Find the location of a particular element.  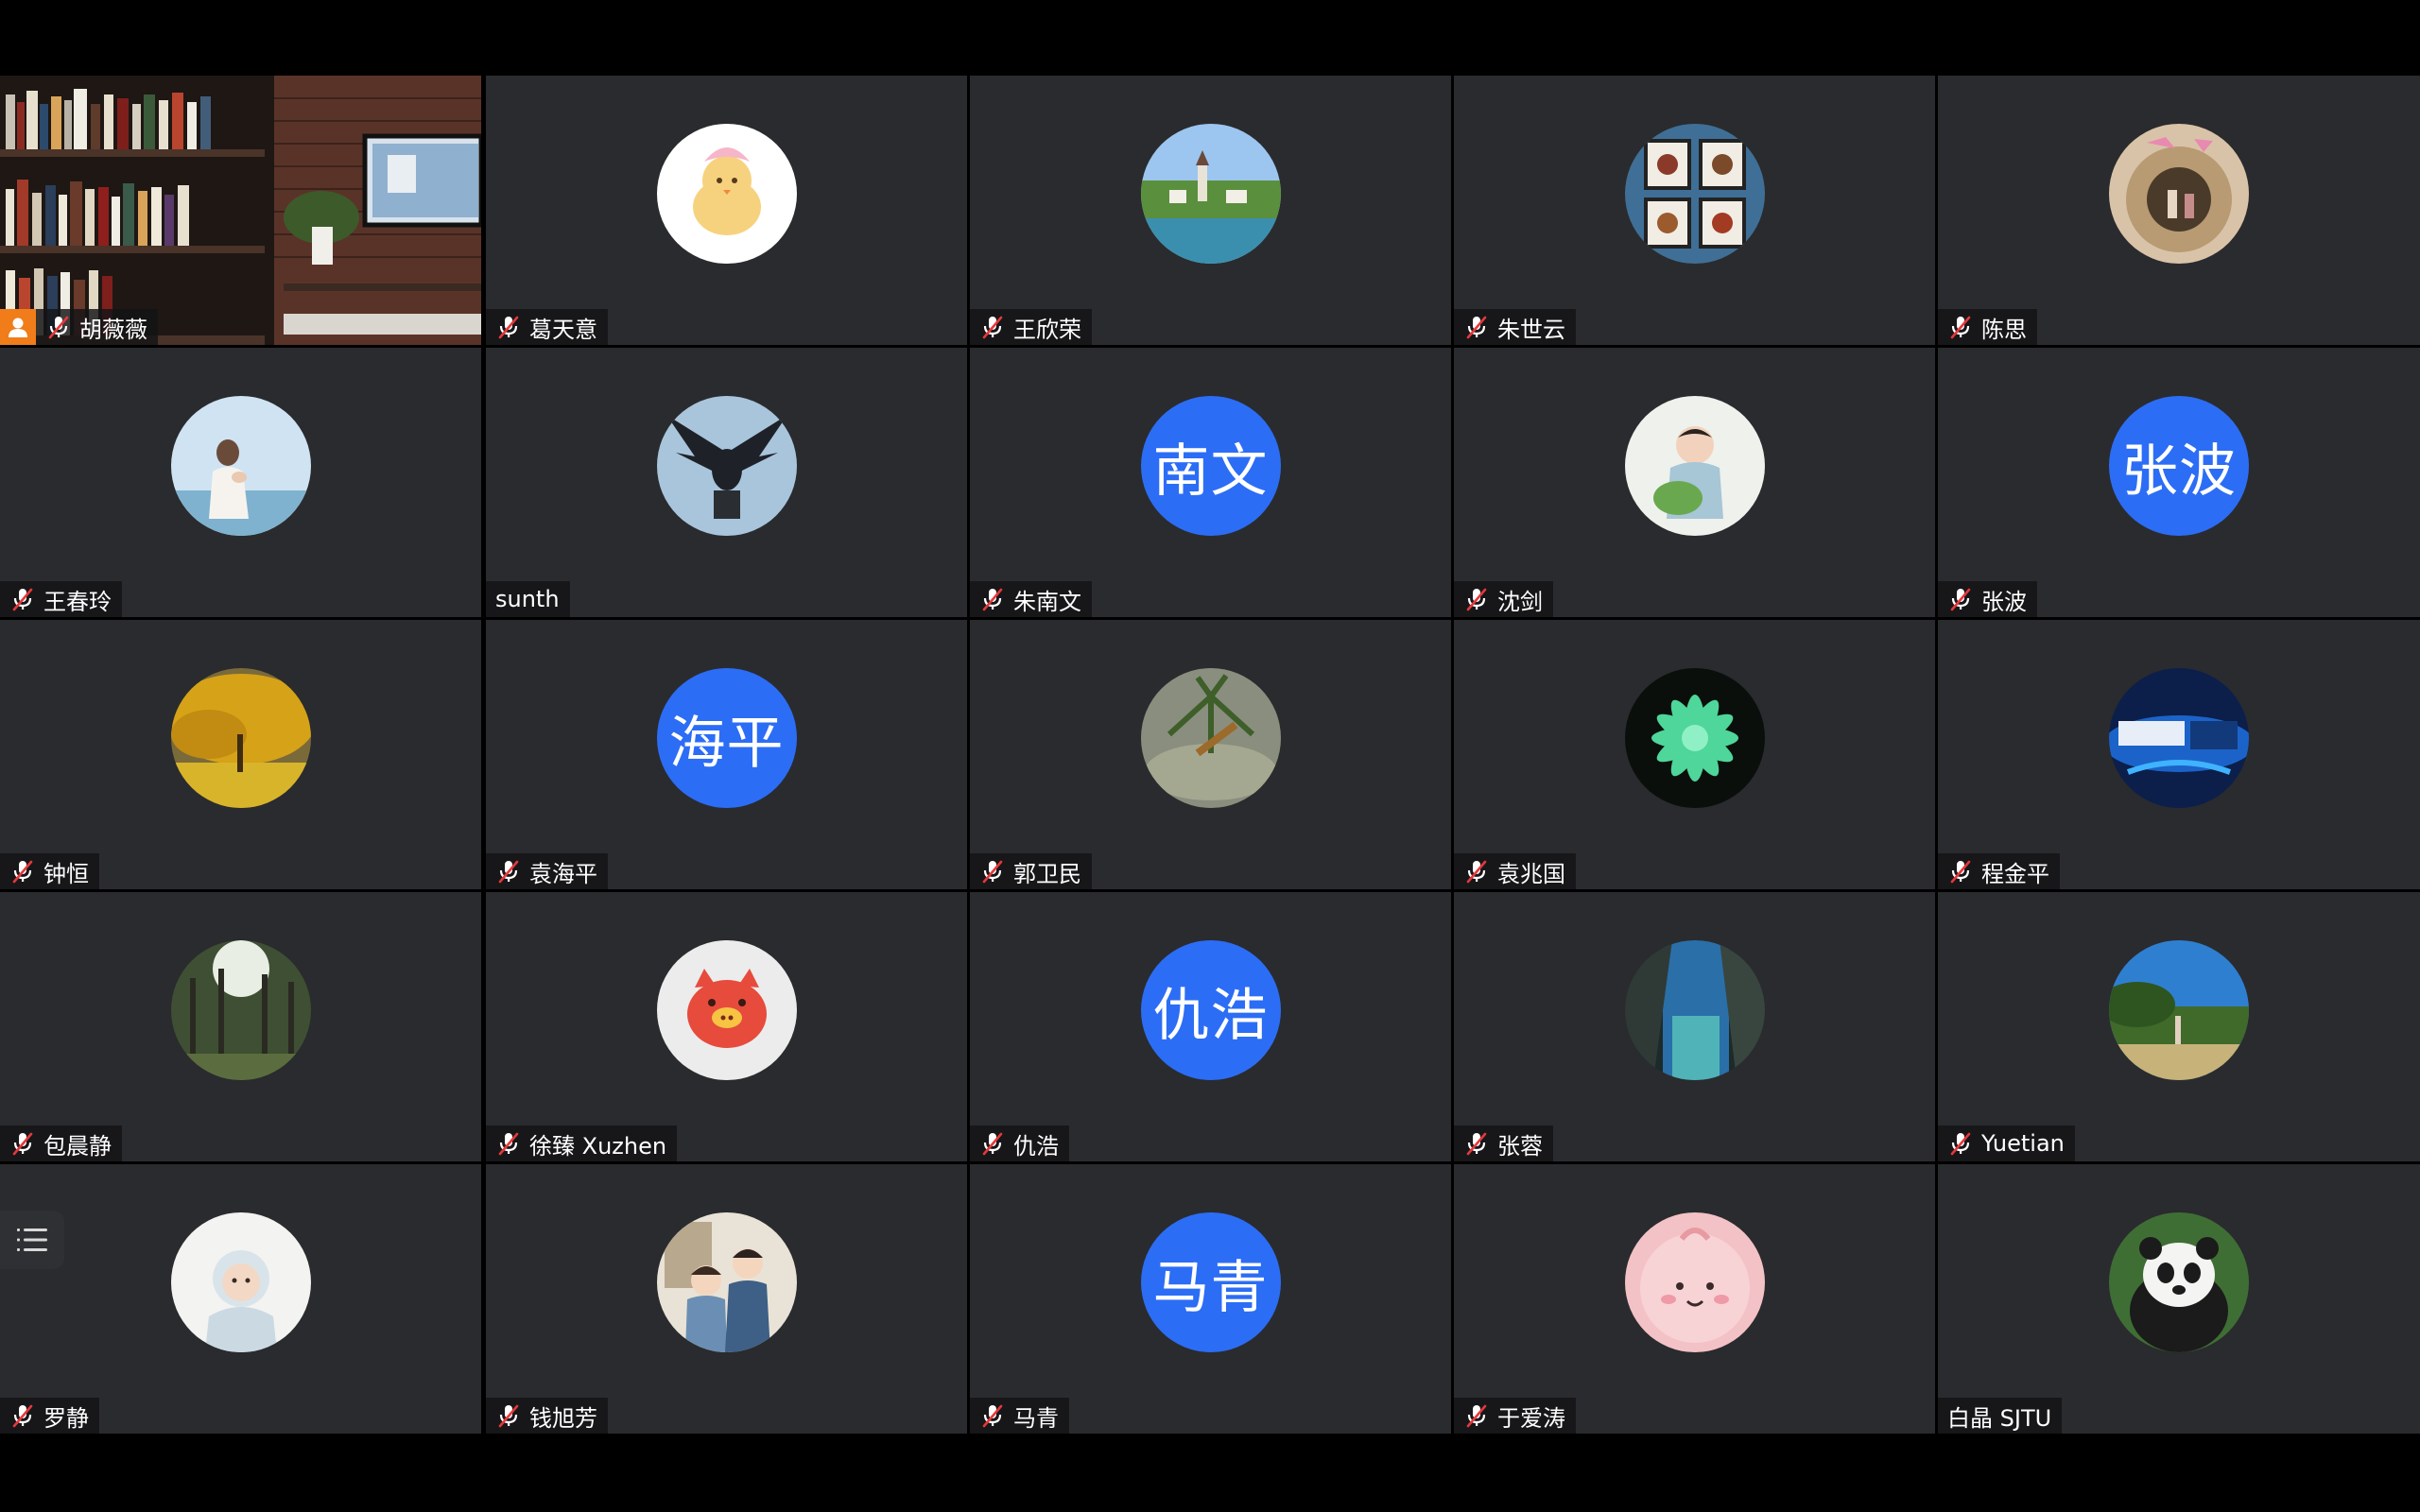

participant-tile: 钟恒 is located at coordinates (241, 754).